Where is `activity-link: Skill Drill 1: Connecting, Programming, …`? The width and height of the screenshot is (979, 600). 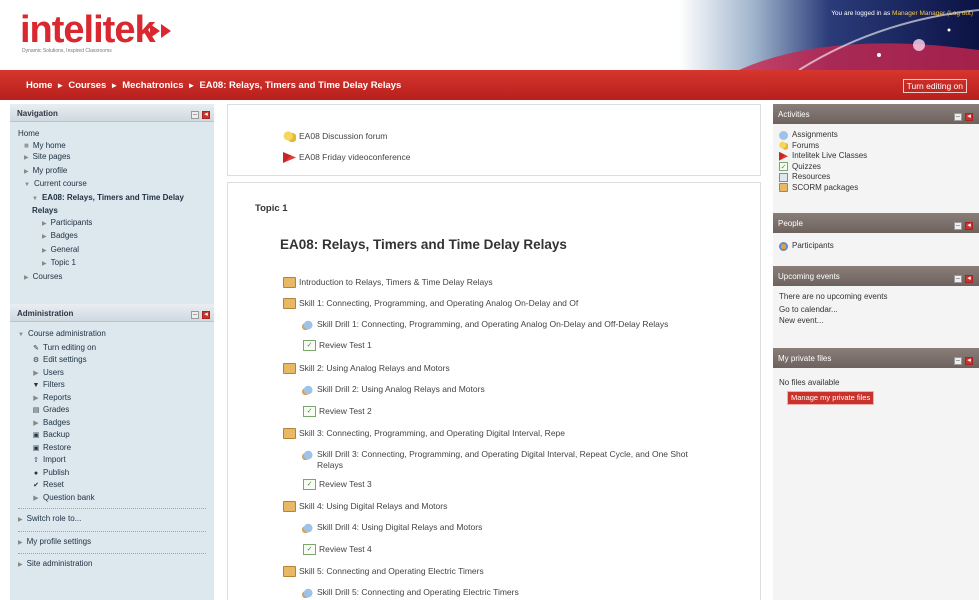 activity-link: Skill Drill 1: Connecting, Programming, … is located at coordinates (492, 324).